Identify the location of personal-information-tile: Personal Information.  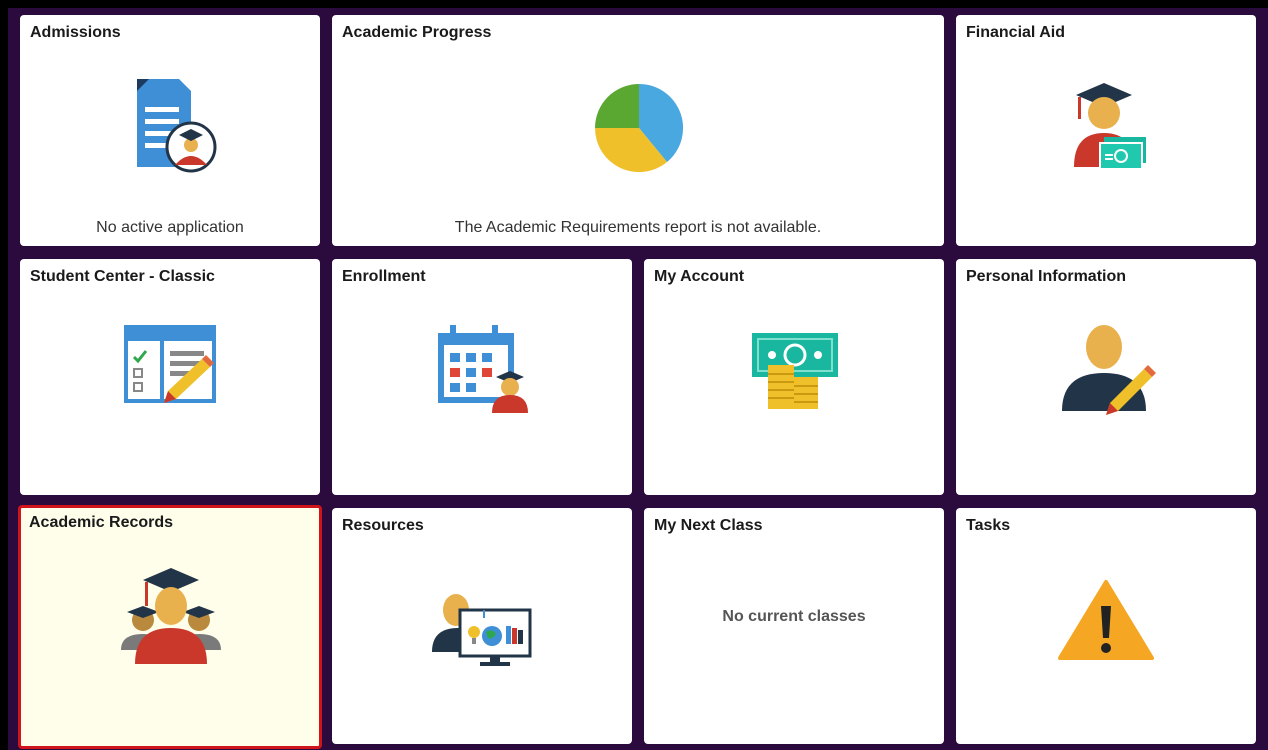
(1106, 377).